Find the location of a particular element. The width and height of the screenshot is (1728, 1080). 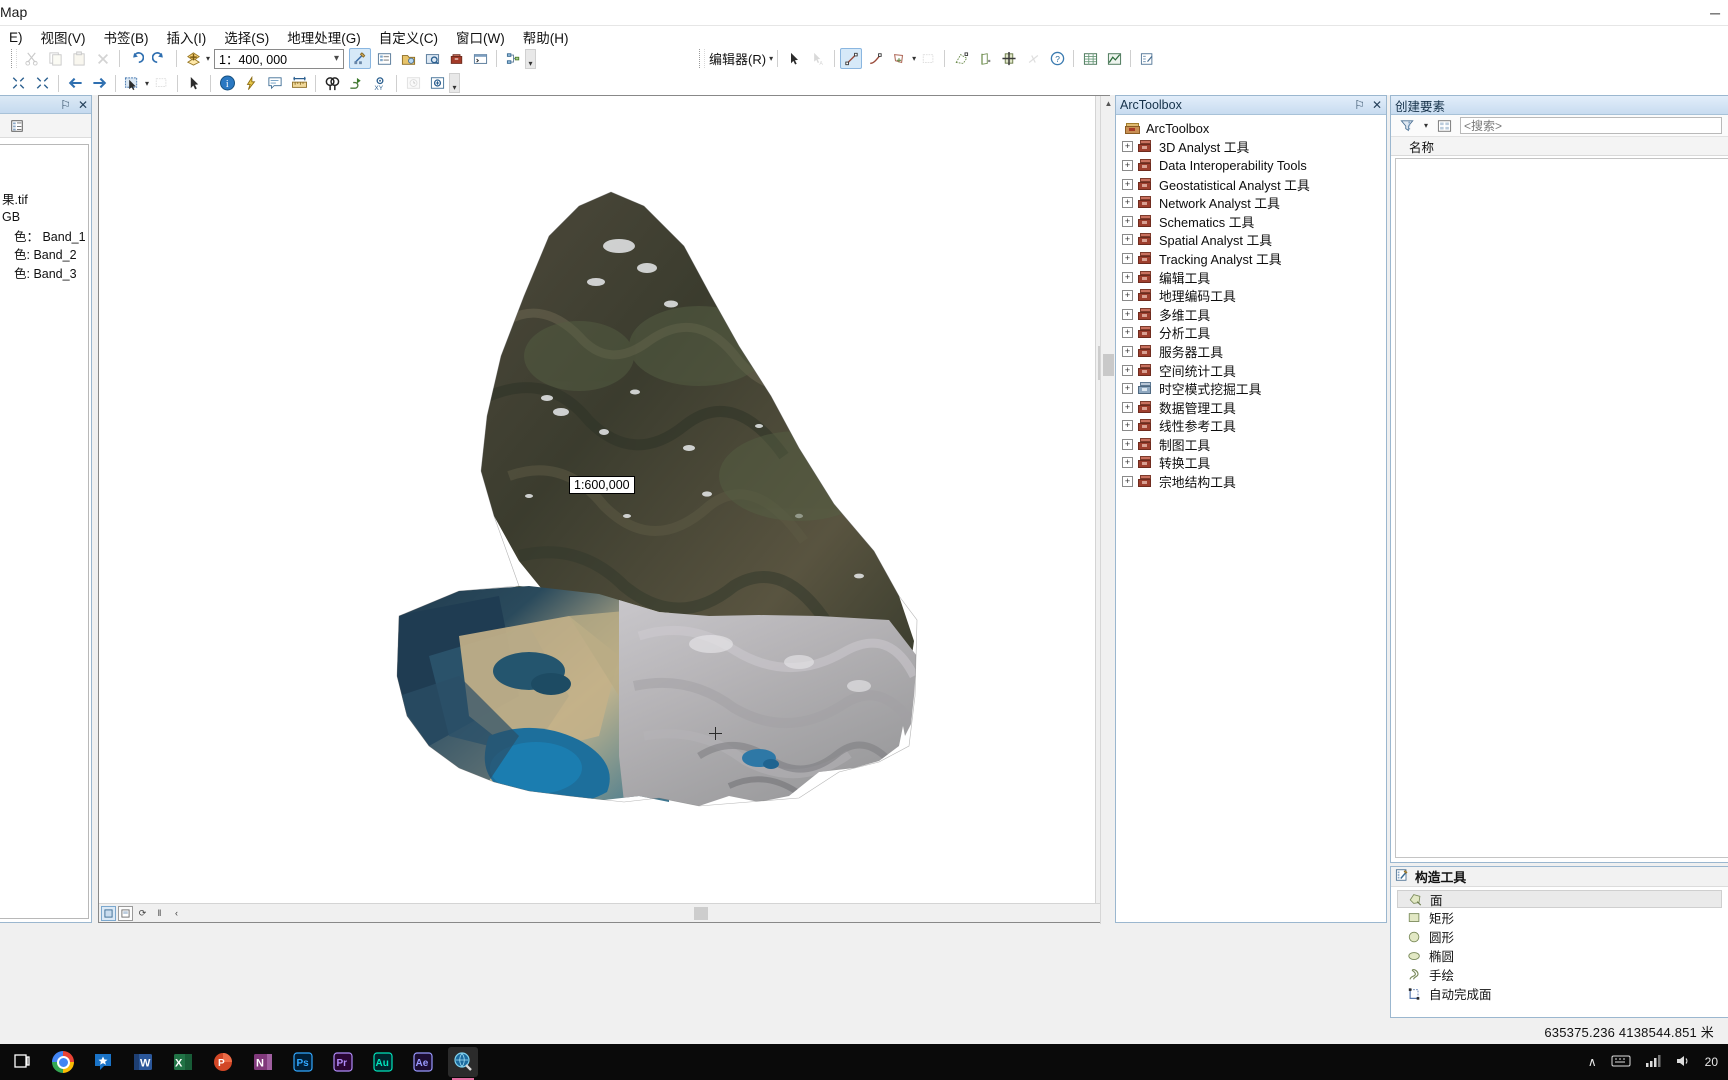

search-window-button is located at coordinates (432, 58).